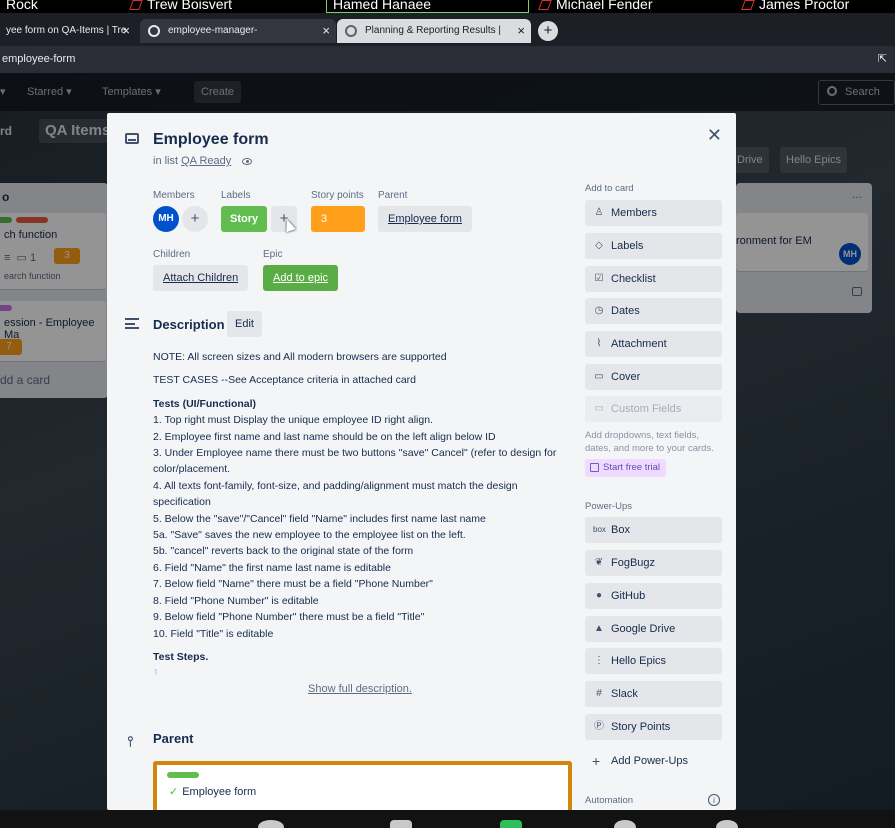  What do you see at coordinates (650, 761) in the screenshot?
I see `button-label: Add Power-Ups` at bounding box center [650, 761].